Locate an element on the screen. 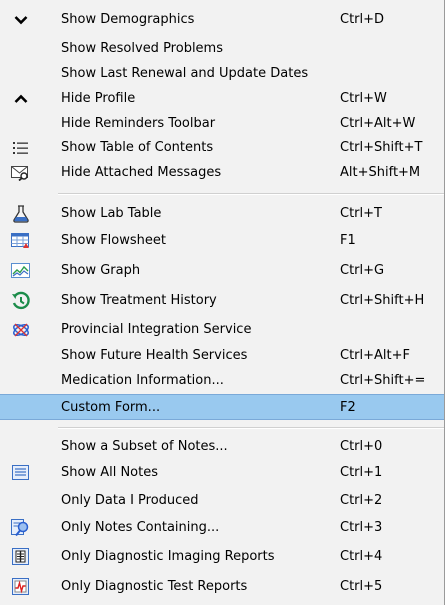 The height and width of the screenshot is (605, 445). shortcut-label: Ctrl+G is located at coordinates (362, 270).